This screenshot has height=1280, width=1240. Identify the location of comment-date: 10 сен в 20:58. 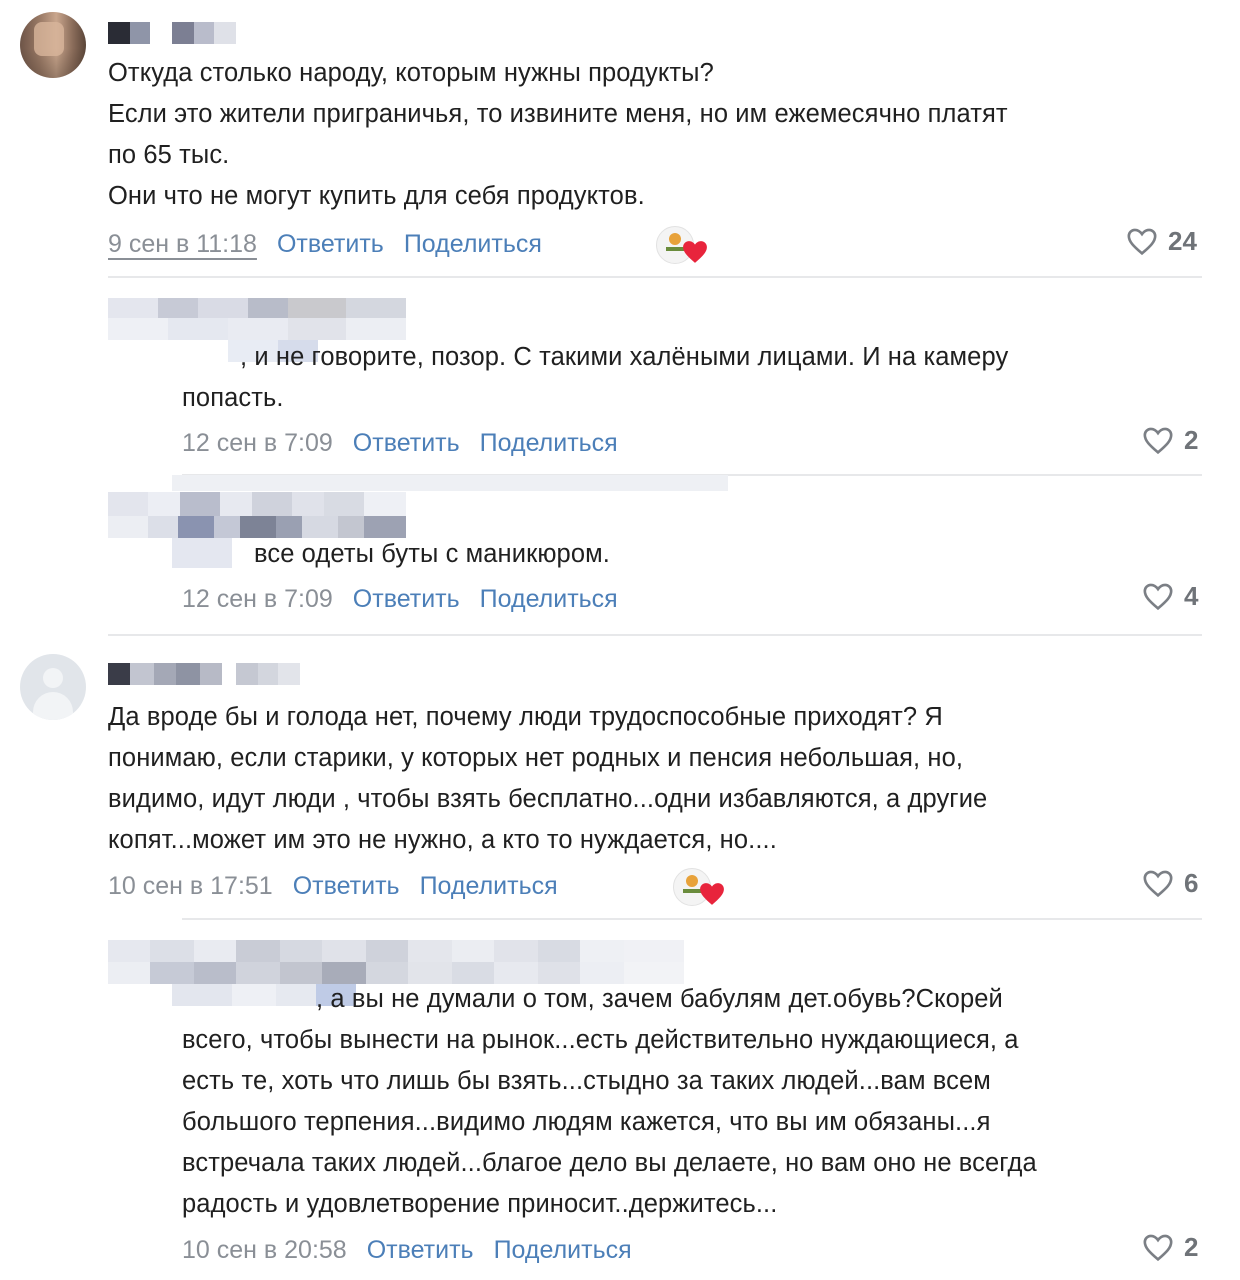
(264, 1250).